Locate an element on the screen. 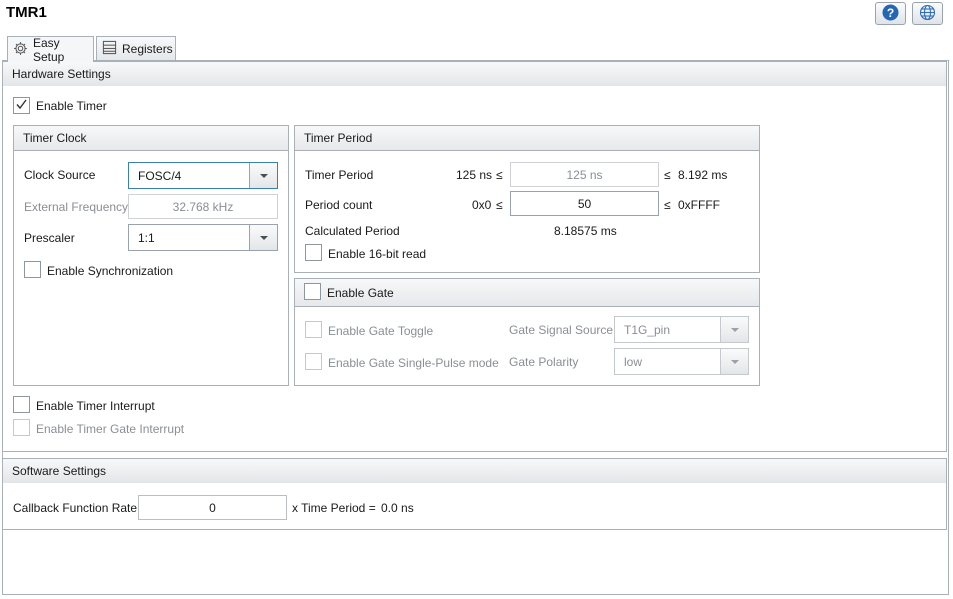  gate-polarity-label: Gate Polarity is located at coordinates (544, 362).